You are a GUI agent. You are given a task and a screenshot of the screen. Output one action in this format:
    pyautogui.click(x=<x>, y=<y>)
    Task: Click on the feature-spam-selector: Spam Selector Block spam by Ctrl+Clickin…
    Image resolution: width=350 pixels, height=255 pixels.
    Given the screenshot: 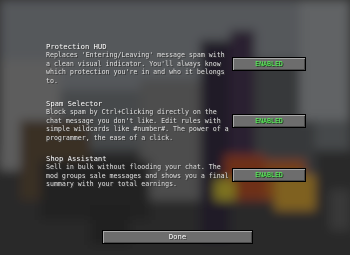 What is the action you would take?
    pyautogui.click(x=138, y=120)
    